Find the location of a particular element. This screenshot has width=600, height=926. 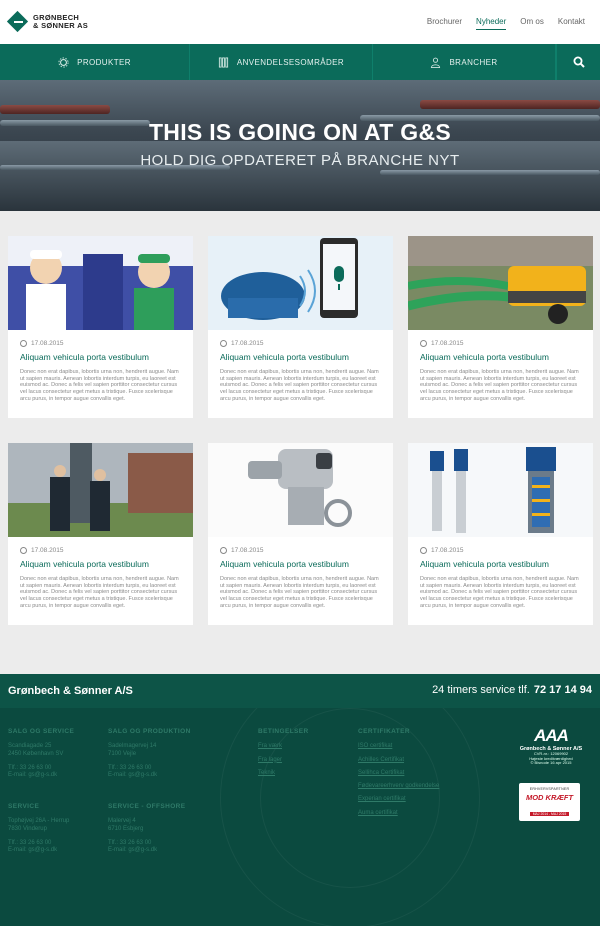

topnav-om-os: Om os is located at coordinates (532, 23).